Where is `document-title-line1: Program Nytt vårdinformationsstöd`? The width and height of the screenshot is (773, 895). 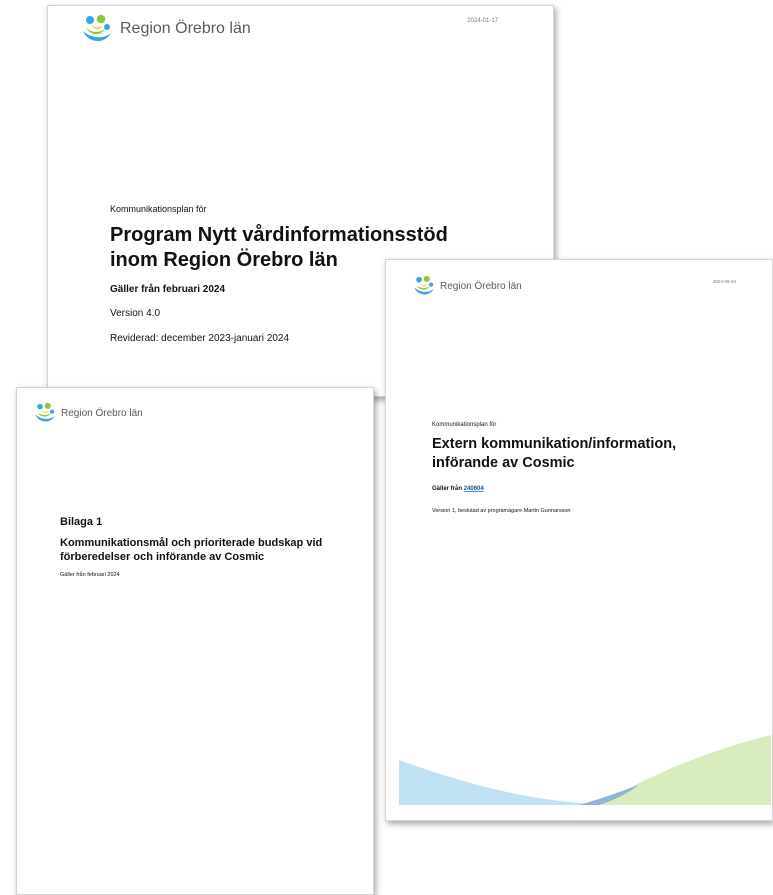 document-title-line1: Program Nytt vårdinformationsstöd is located at coordinates (279, 235).